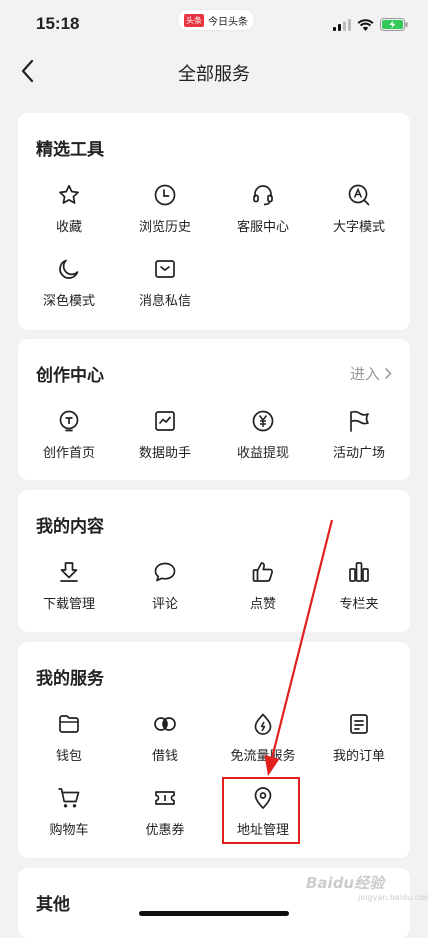 This screenshot has height=938, width=428. I want to click on loan-icon, so click(165, 724).